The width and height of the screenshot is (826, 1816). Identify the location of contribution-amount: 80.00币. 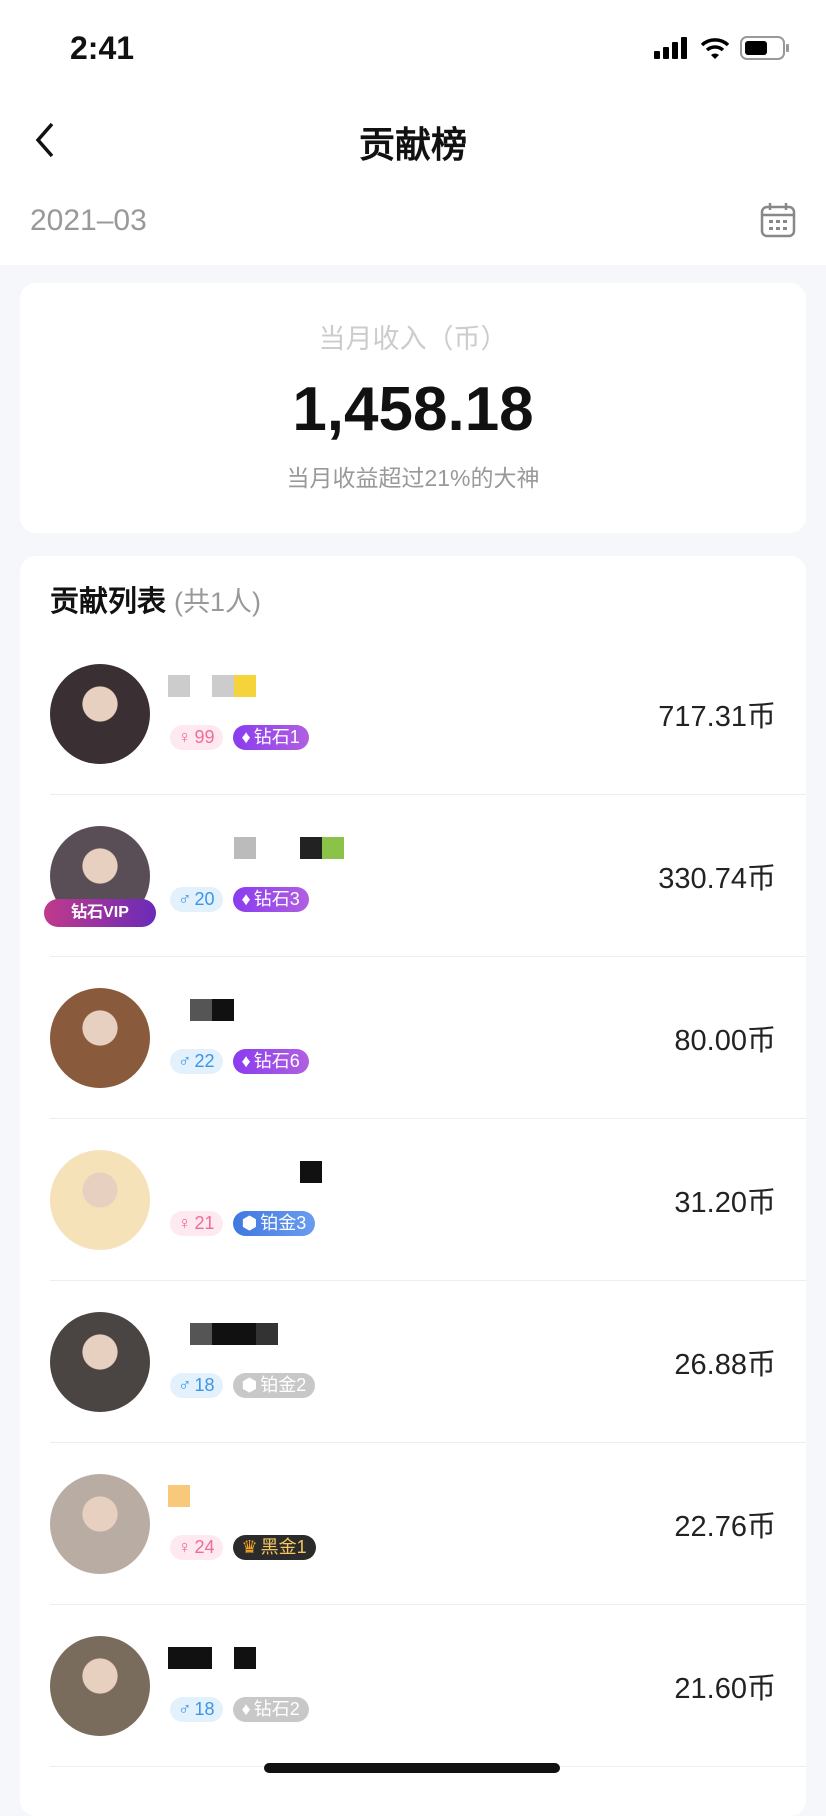
(725, 1041).